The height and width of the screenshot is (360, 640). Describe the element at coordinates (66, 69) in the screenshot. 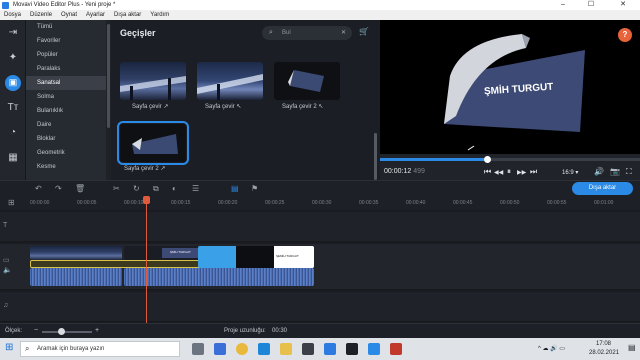

I see `category-item: Paralaks` at that location.